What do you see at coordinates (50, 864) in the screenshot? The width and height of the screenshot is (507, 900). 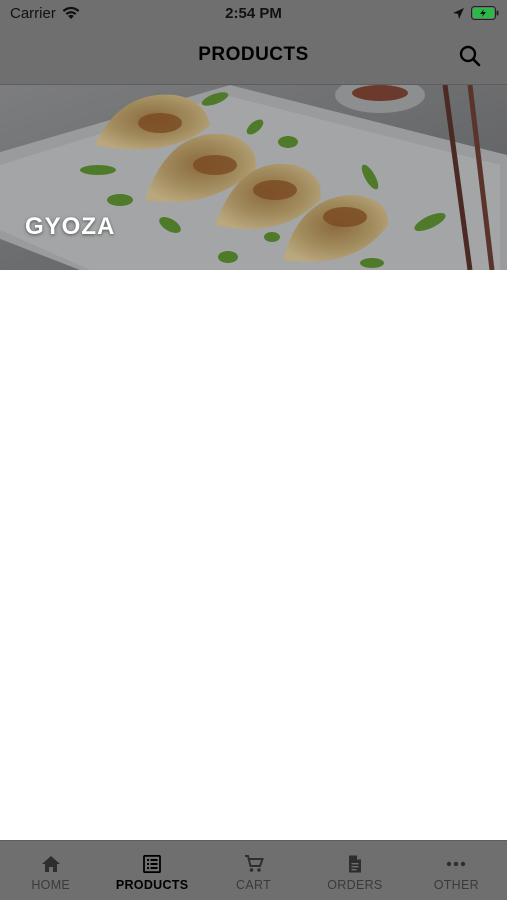 I see `home-icon` at bounding box center [50, 864].